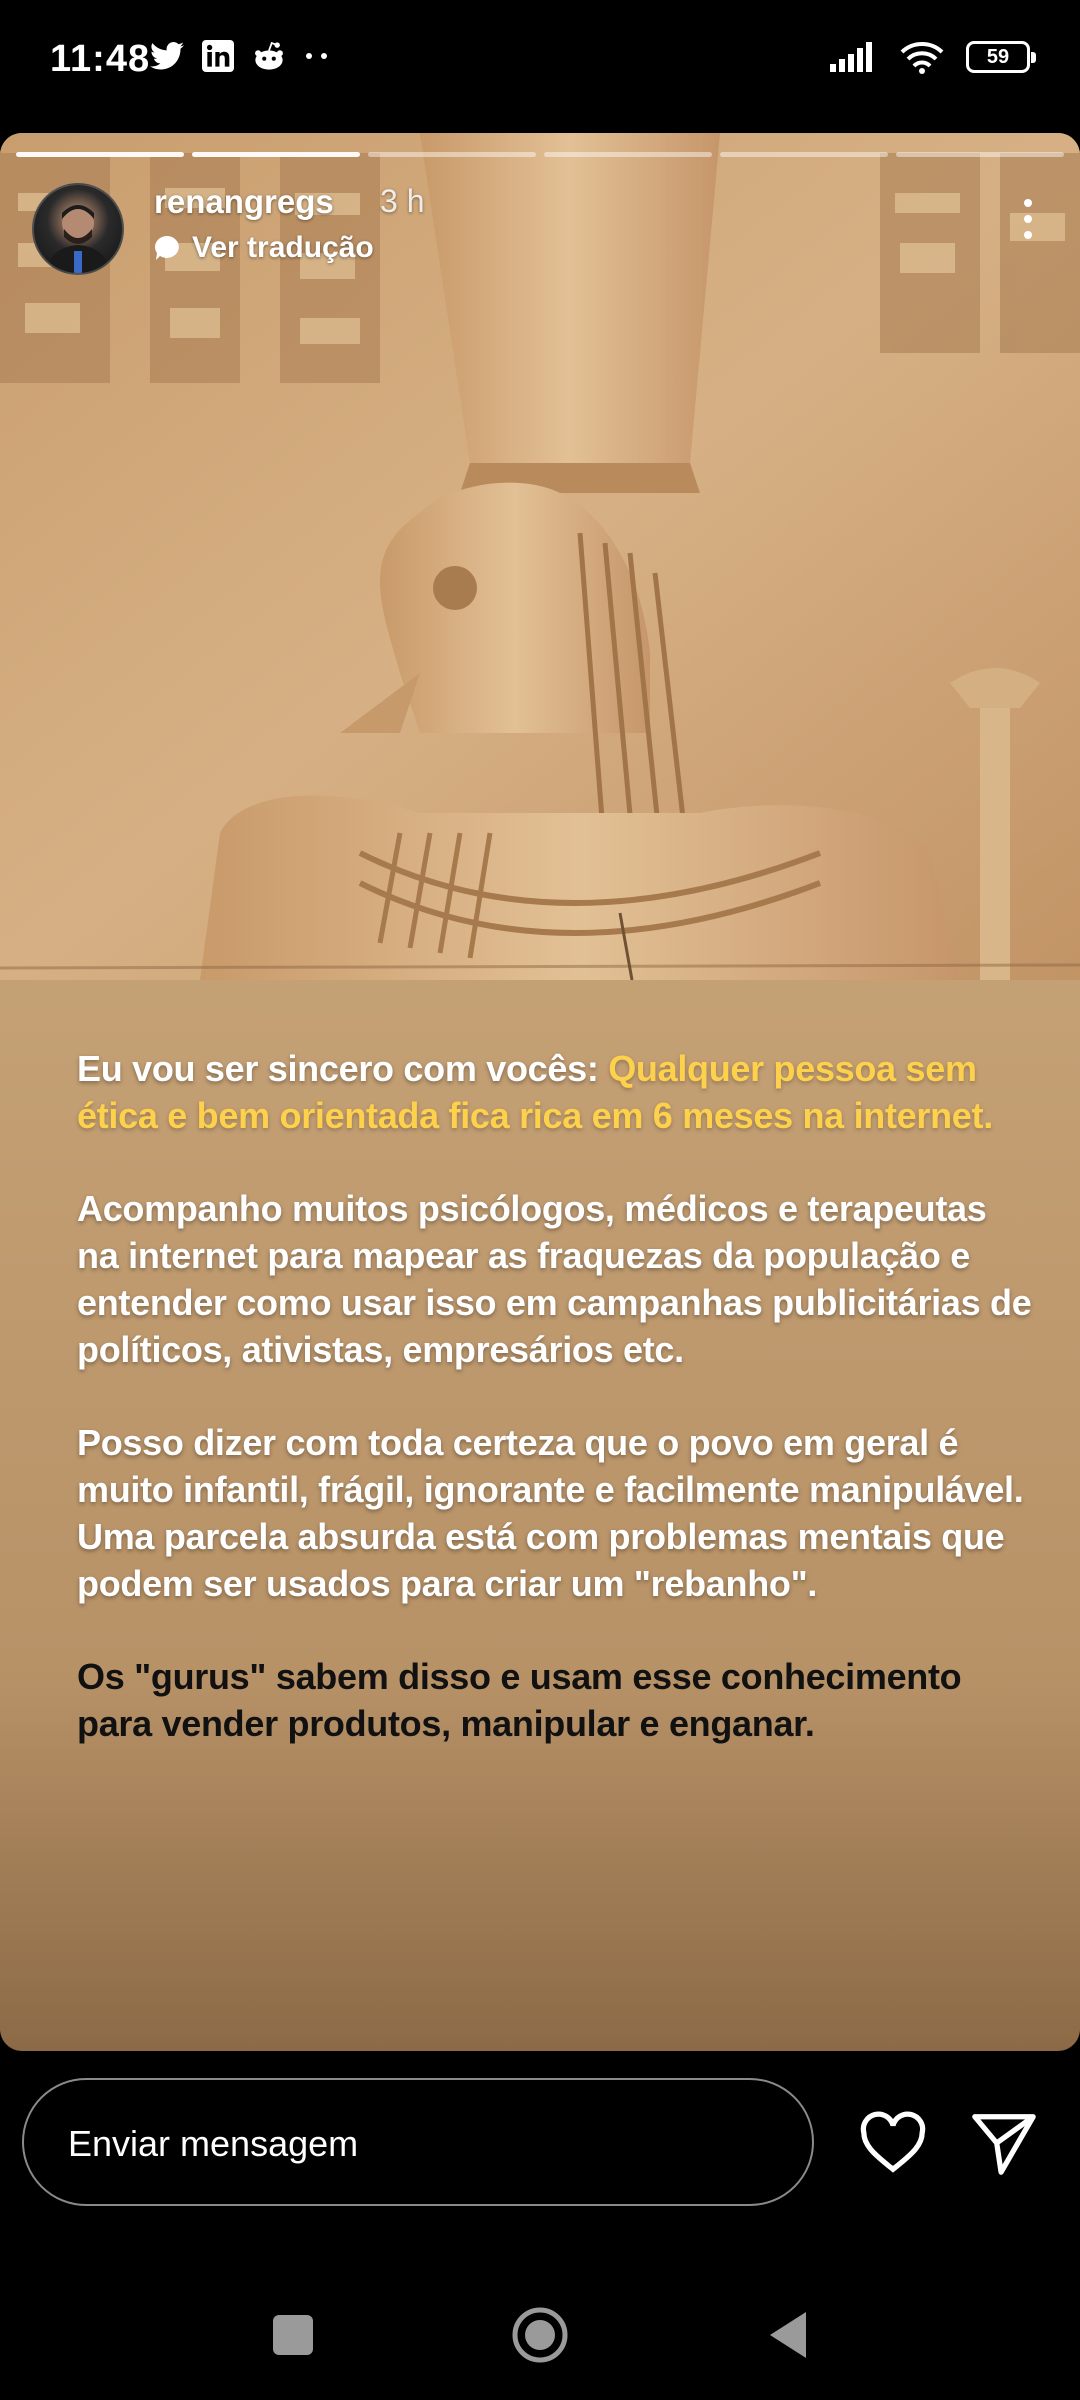  Describe the element at coordinates (293, 2335) in the screenshot. I see `recents-square-icon` at that location.